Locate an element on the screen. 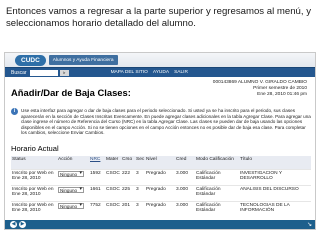 The height and width of the screenshot is (240, 320). cell-title: TECNOLOGIAS DE LA INFORMACIÓN is located at coordinates (275, 208).